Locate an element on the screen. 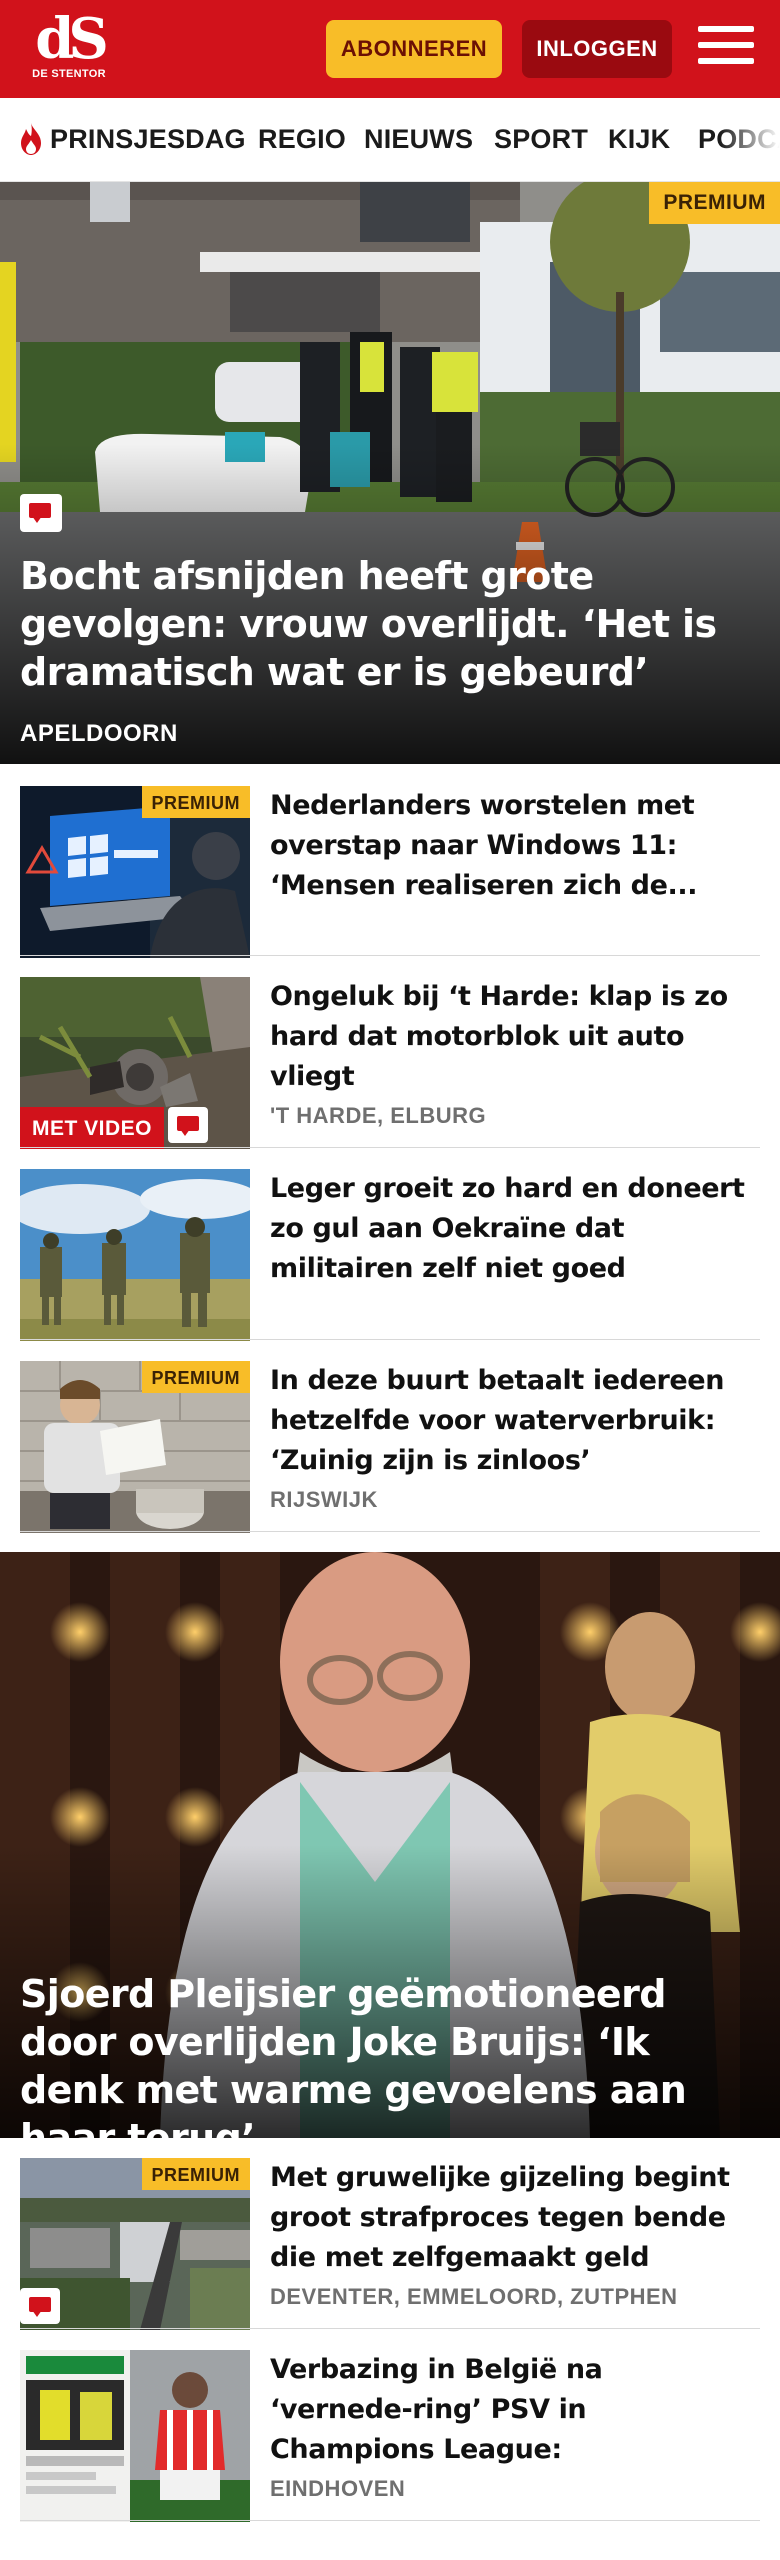 The width and height of the screenshot is (780, 2560). hero-location: APELDOORN is located at coordinates (99, 733).